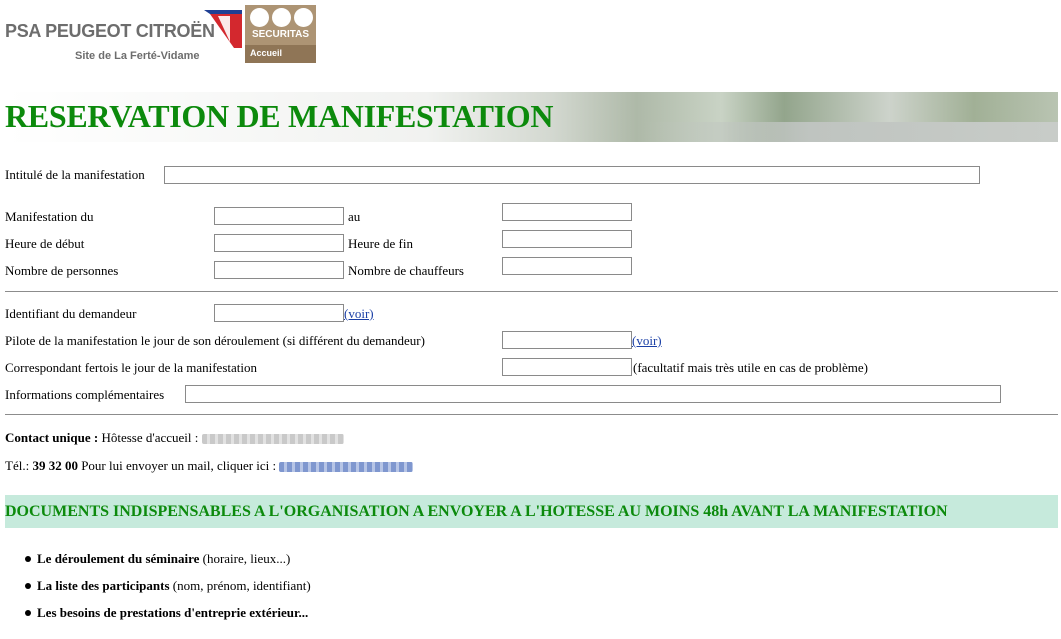 Image resolution: width=1061 pixels, height=639 pixels. I want to click on doc-item-detail: (horaire, lieux...), so click(245, 558).